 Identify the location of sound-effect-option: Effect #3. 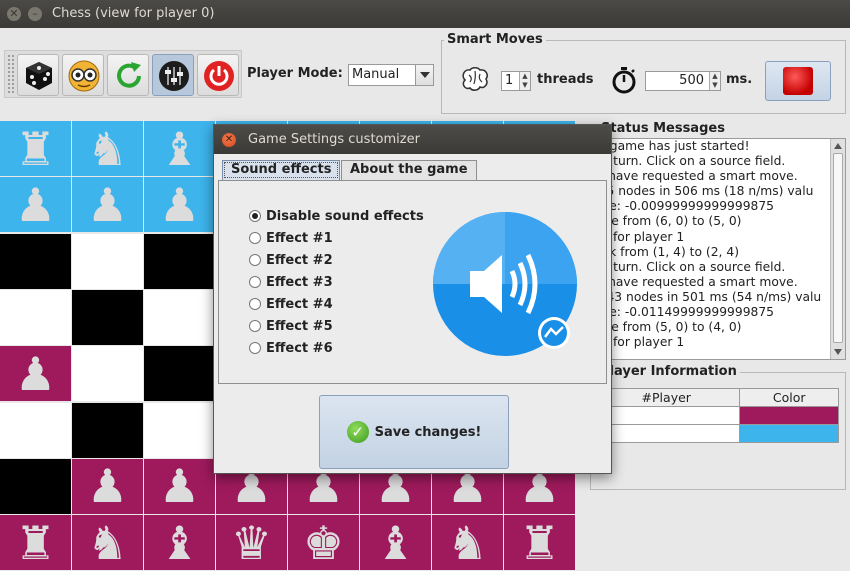
(291, 282).